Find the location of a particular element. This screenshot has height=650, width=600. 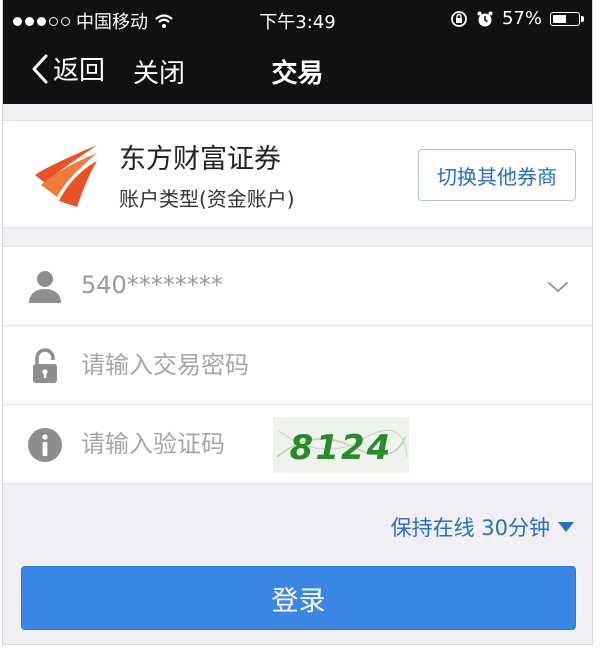

account-type: 账户类型(资金账户) is located at coordinates (207, 199).